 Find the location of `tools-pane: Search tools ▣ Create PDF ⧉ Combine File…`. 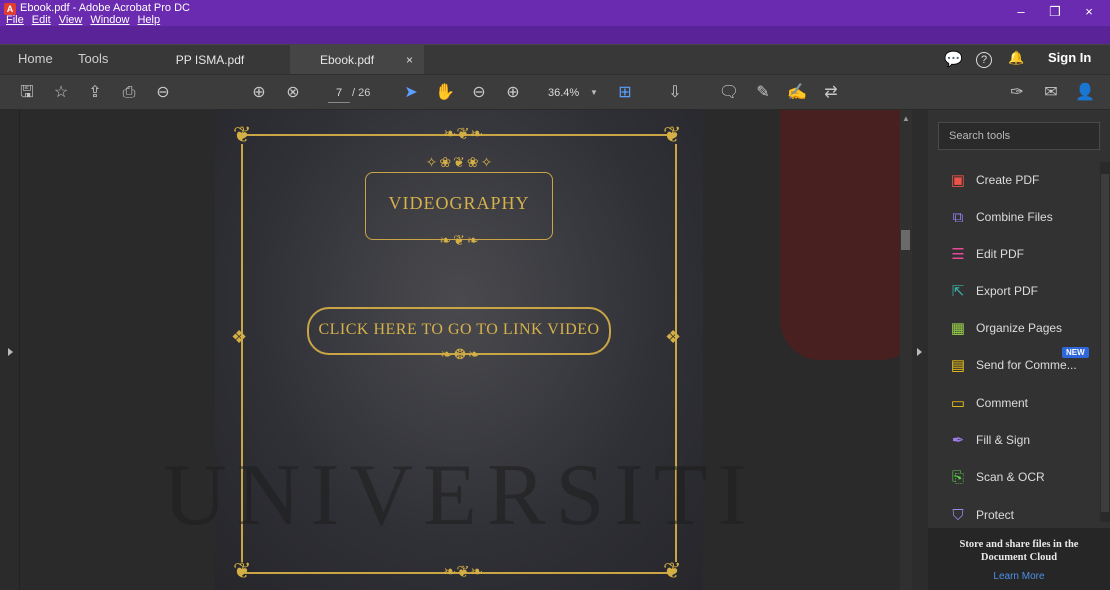

tools-pane: Search tools ▣ Create PDF ⧉ Combine File… is located at coordinates (1019, 350).